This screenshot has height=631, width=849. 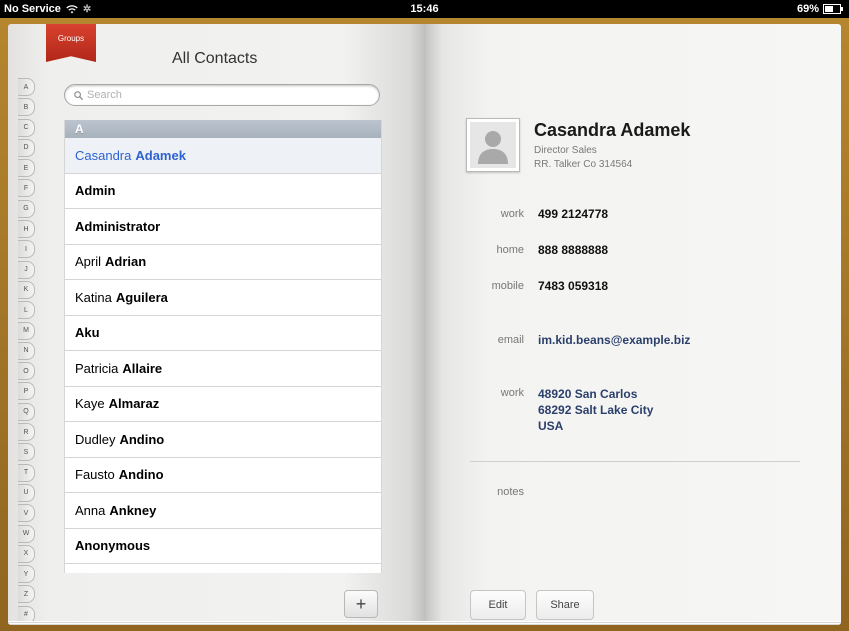 What do you see at coordinates (573, 286) in the screenshot?
I see `phone-value-mobile: 7483 059318` at bounding box center [573, 286].